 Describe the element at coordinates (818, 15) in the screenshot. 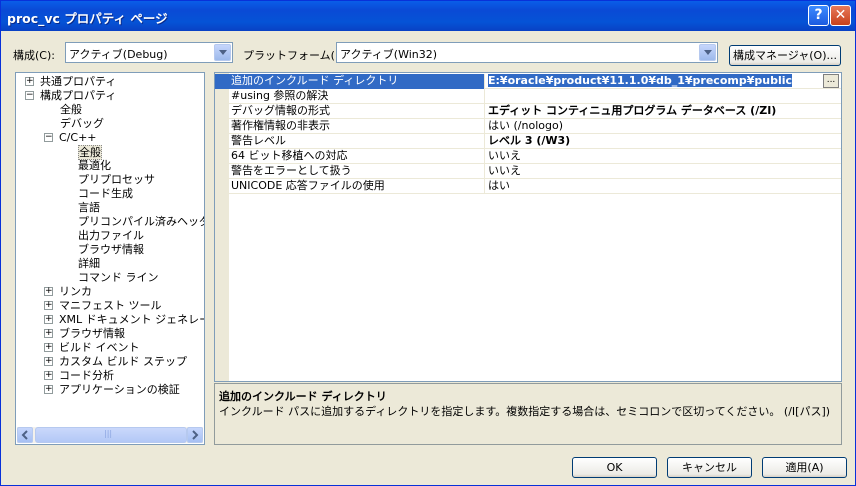

I see `help-button: ?` at that location.